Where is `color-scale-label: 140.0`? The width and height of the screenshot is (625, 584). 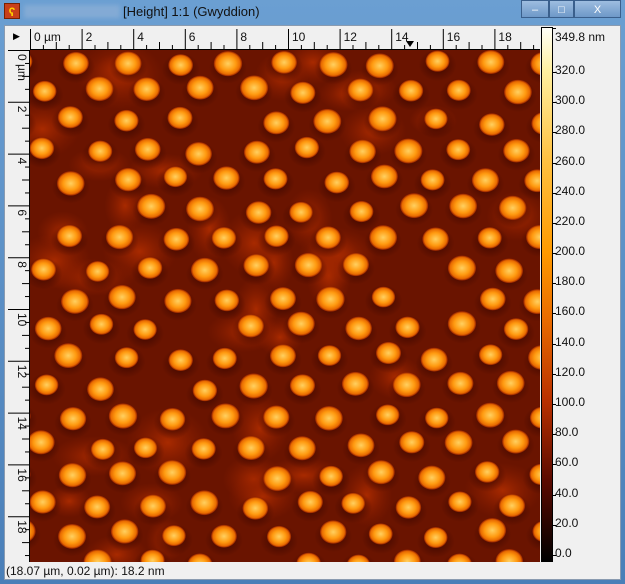
color-scale-label: 140.0 is located at coordinates (570, 341).